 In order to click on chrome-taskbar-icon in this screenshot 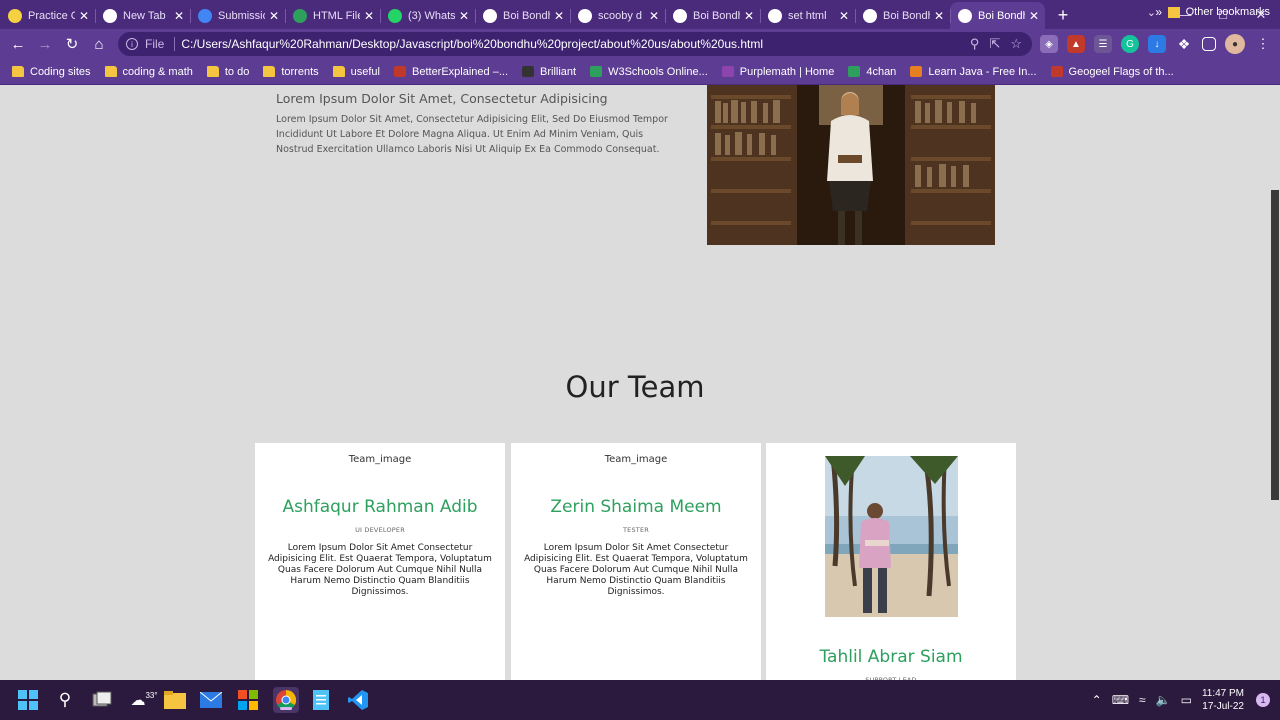, I will do `click(286, 700)`.